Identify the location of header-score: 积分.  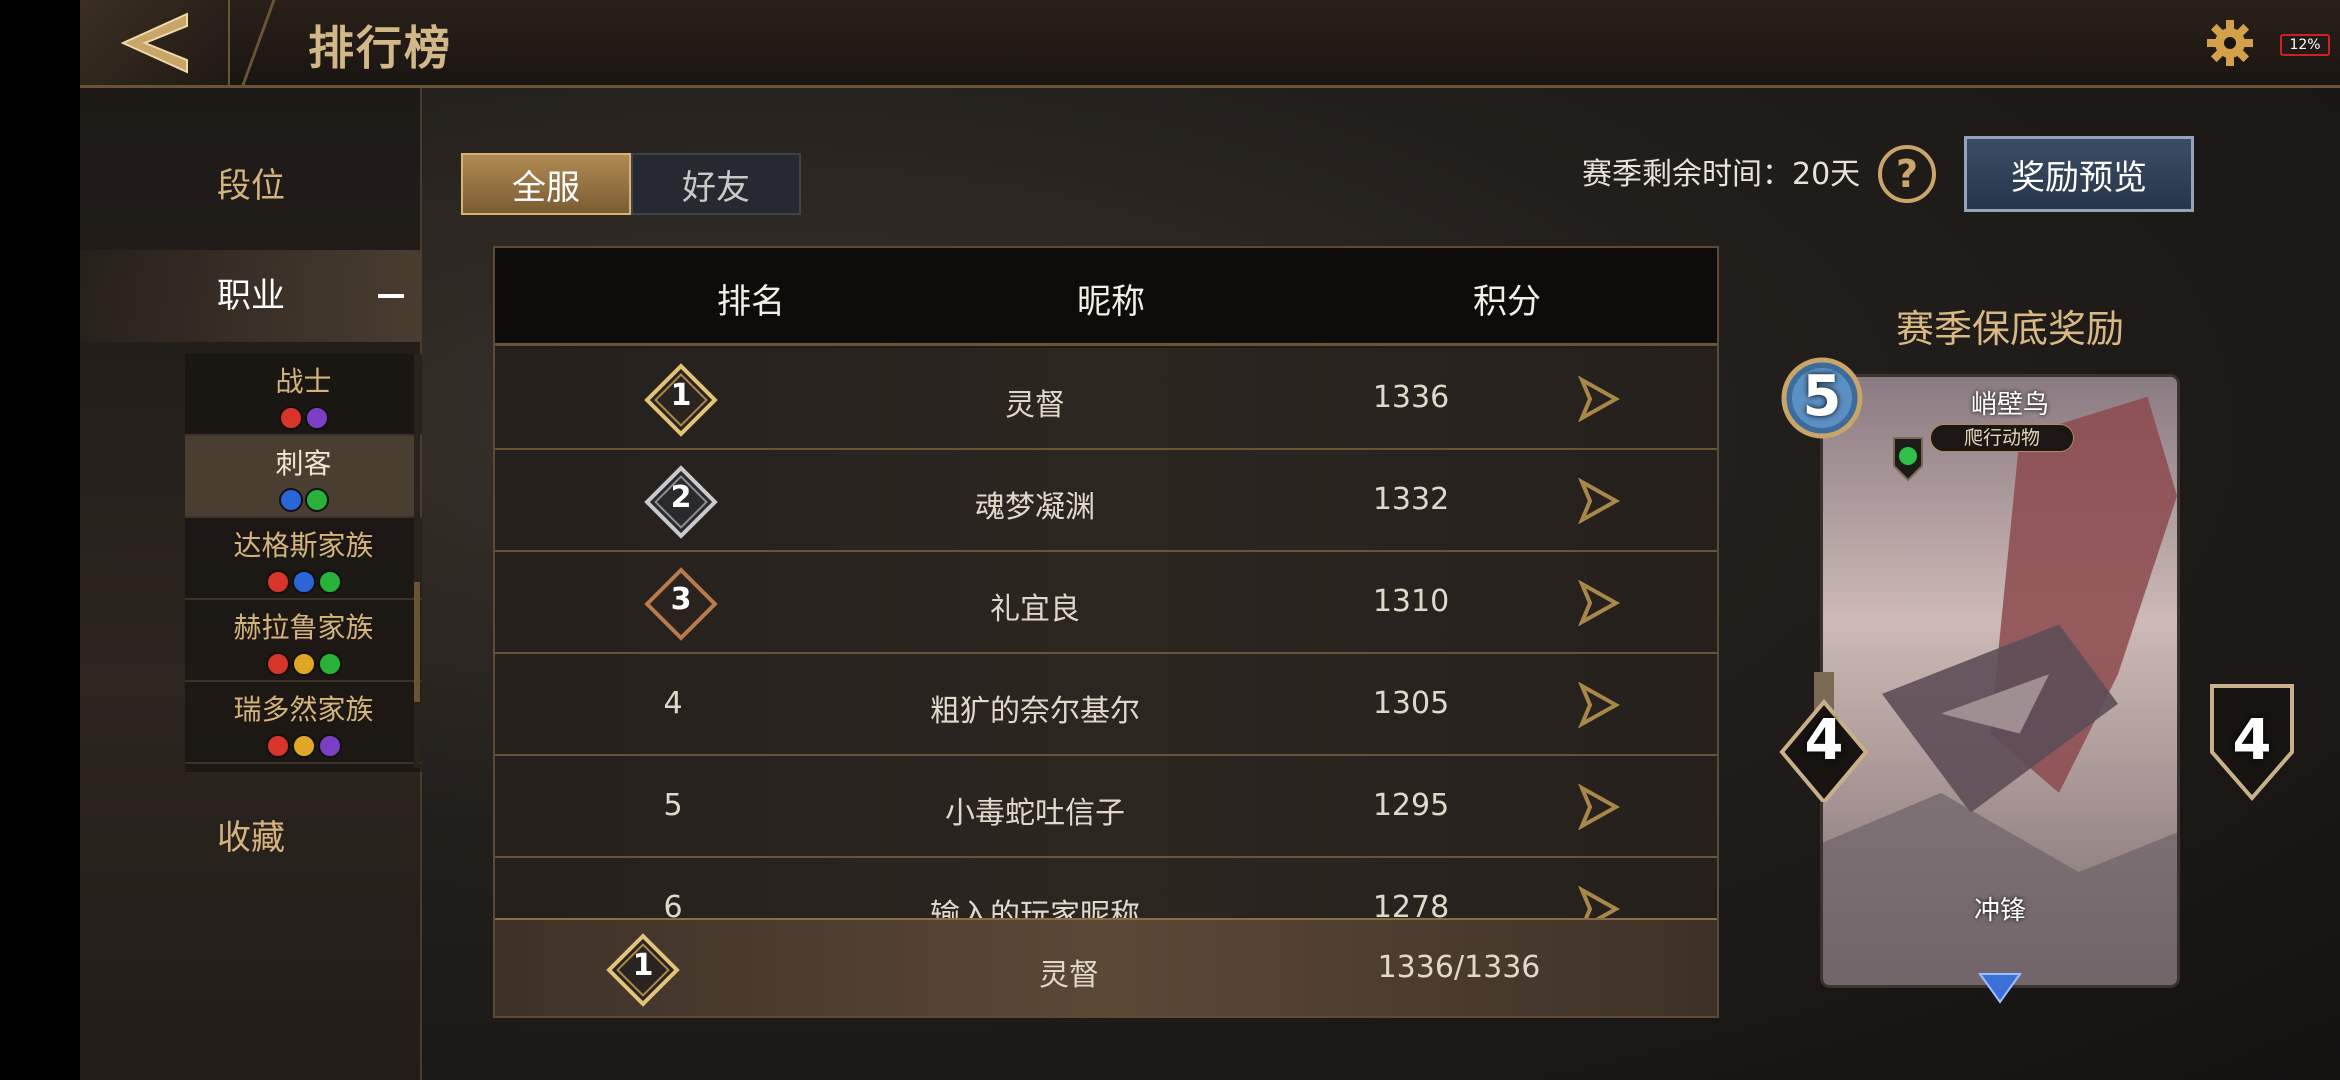
(1507, 302).